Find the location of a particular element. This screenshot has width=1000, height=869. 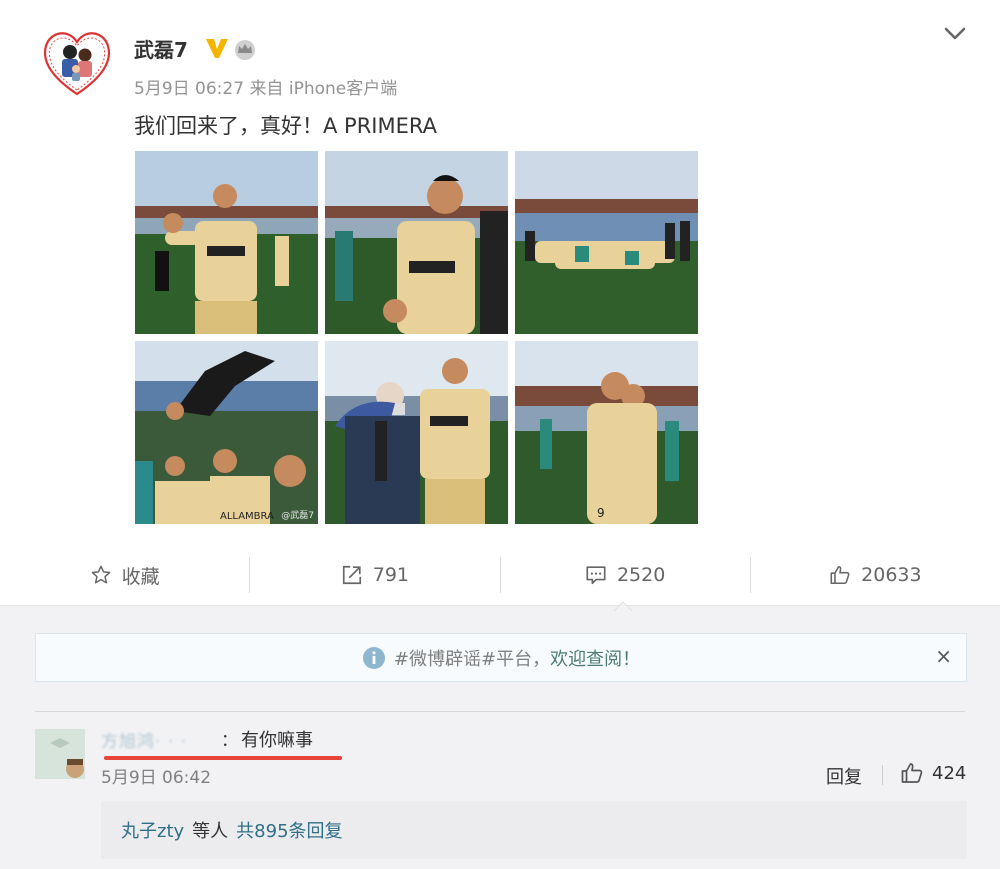

post-action-bar: 收藏 791 2520 20633 is located at coordinates (500, 575).